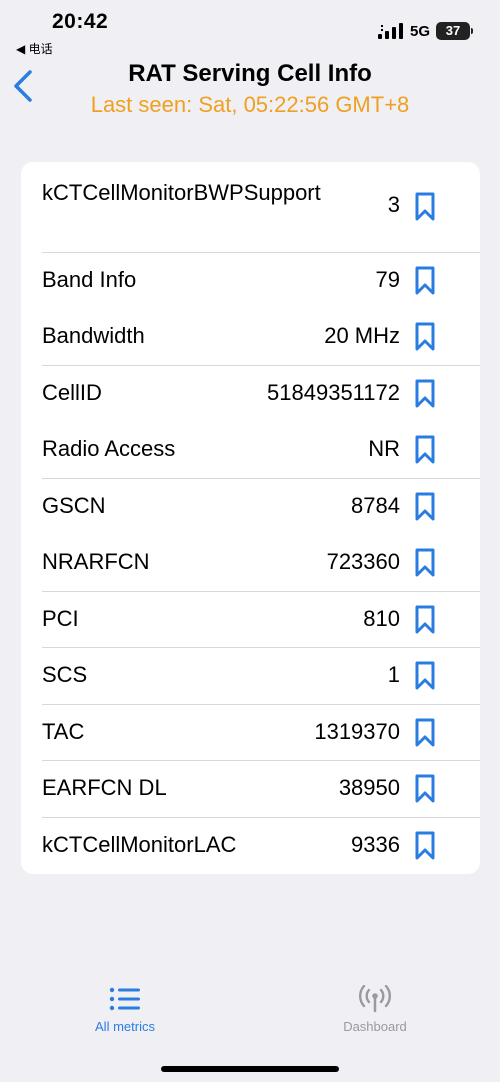  Describe the element at coordinates (369, 787) in the screenshot. I see `metric-value: 38950` at that location.